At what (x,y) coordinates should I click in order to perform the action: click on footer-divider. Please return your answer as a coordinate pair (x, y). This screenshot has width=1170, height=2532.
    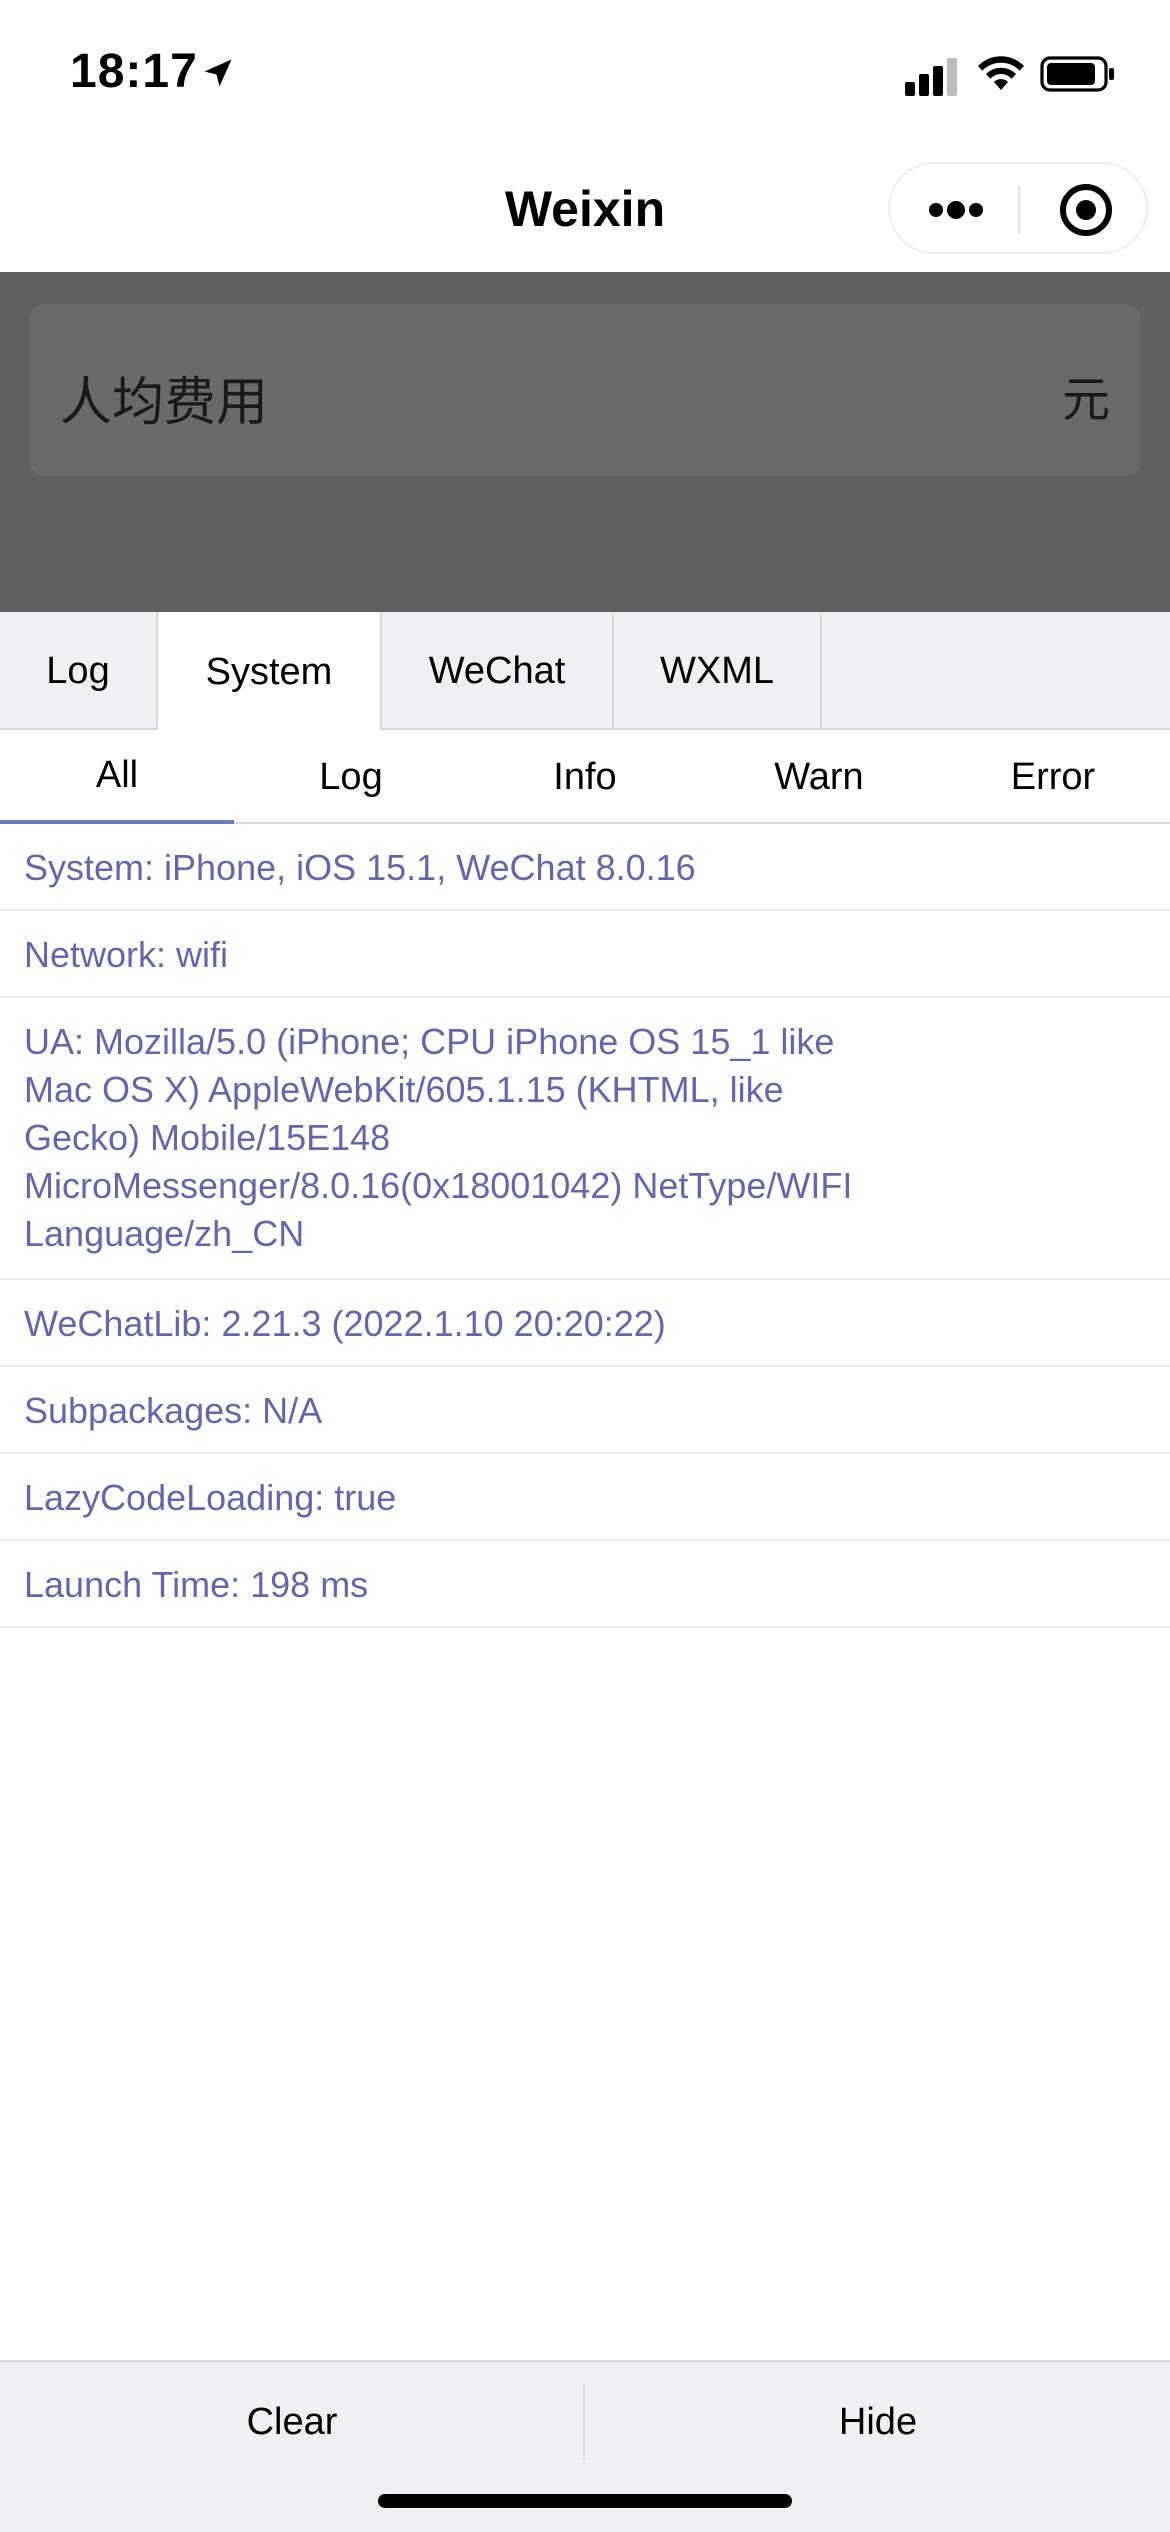
    Looking at the image, I should click on (584, 2422).